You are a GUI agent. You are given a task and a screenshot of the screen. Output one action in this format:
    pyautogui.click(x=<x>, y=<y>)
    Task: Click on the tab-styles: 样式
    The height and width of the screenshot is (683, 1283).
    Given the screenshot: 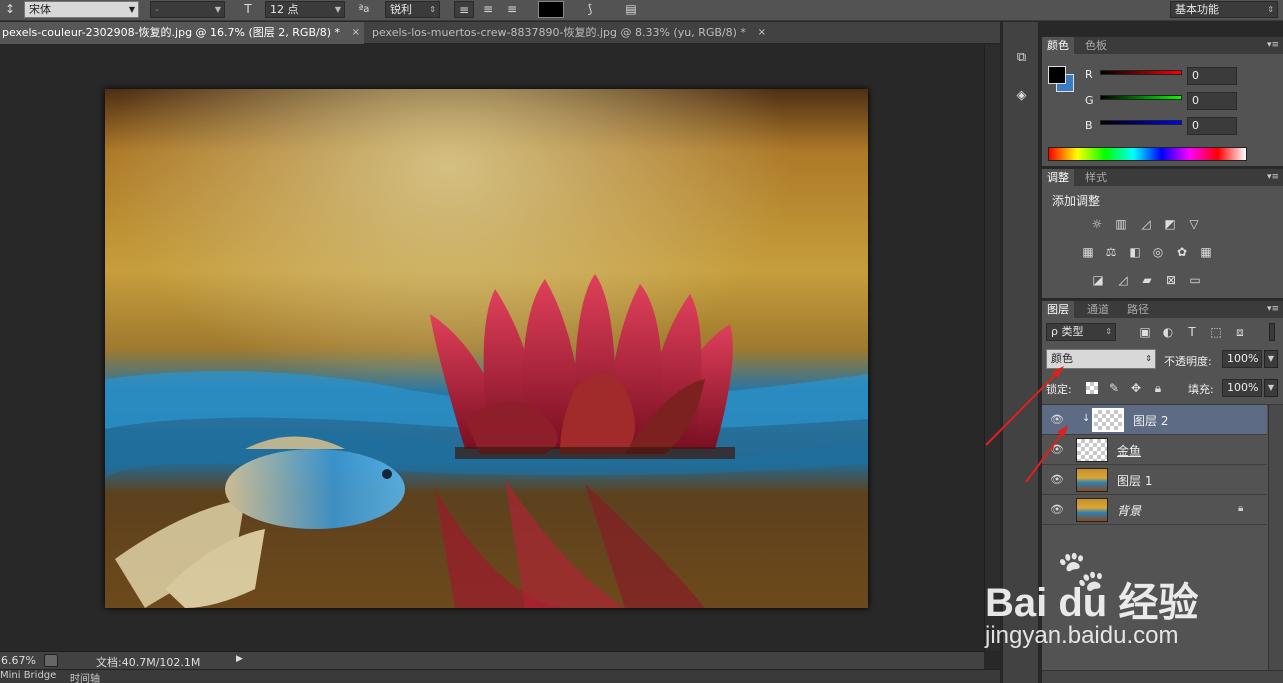 What is the action you would take?
    pyautogui.click(x=1096, y=177)
    